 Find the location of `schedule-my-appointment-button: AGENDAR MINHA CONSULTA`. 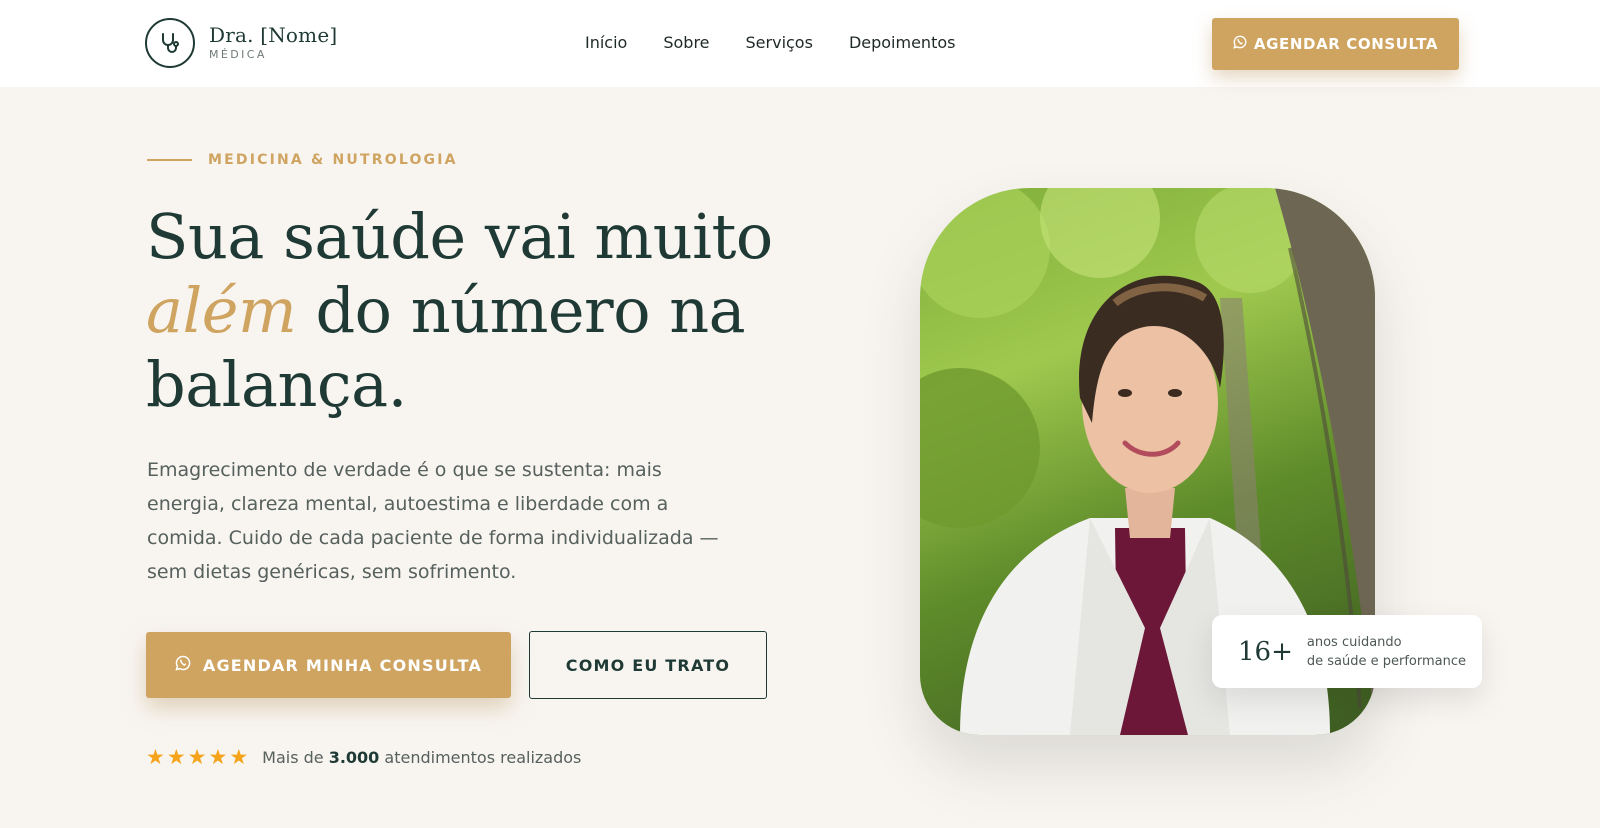

schedule-my-appointment-button: AGENDAR MINHA CONSULTA is located at coordinates (328, 665).